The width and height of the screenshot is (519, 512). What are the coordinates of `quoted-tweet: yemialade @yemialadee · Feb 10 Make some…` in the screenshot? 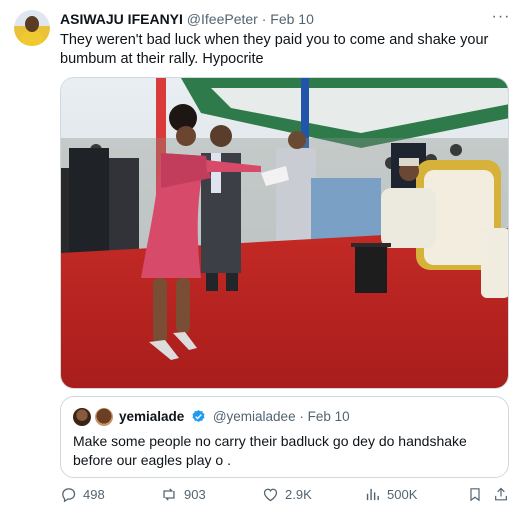 It's located at (284, 437).